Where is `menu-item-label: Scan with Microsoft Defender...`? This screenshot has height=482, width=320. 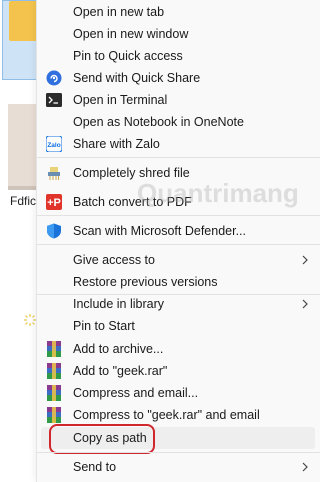 menu-item-label: Scan with Microsoft Defender... is located at coordinates (159, 231).